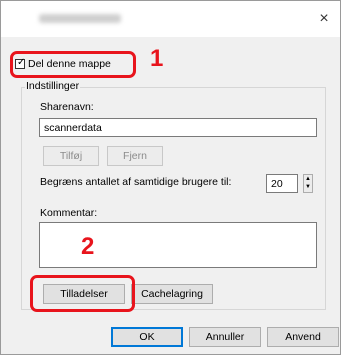 The height and width of the screenshot is (356, 342). I want to click on callout-number-1: 1, so click(157, 58).